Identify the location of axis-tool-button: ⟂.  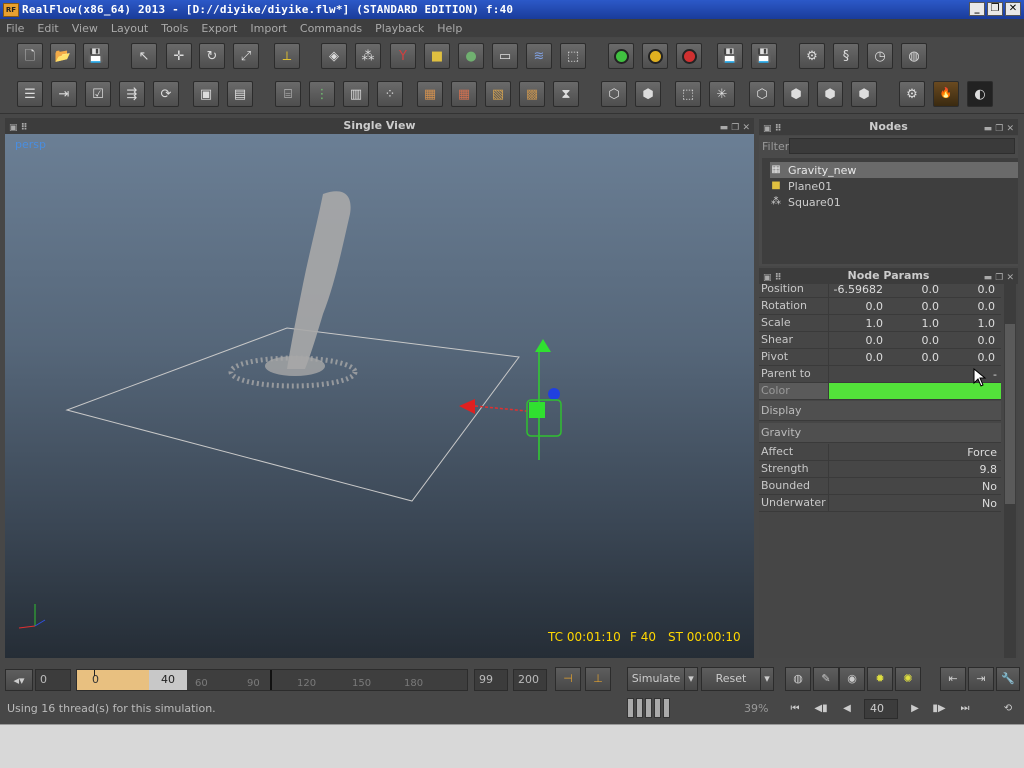
(287, 56).